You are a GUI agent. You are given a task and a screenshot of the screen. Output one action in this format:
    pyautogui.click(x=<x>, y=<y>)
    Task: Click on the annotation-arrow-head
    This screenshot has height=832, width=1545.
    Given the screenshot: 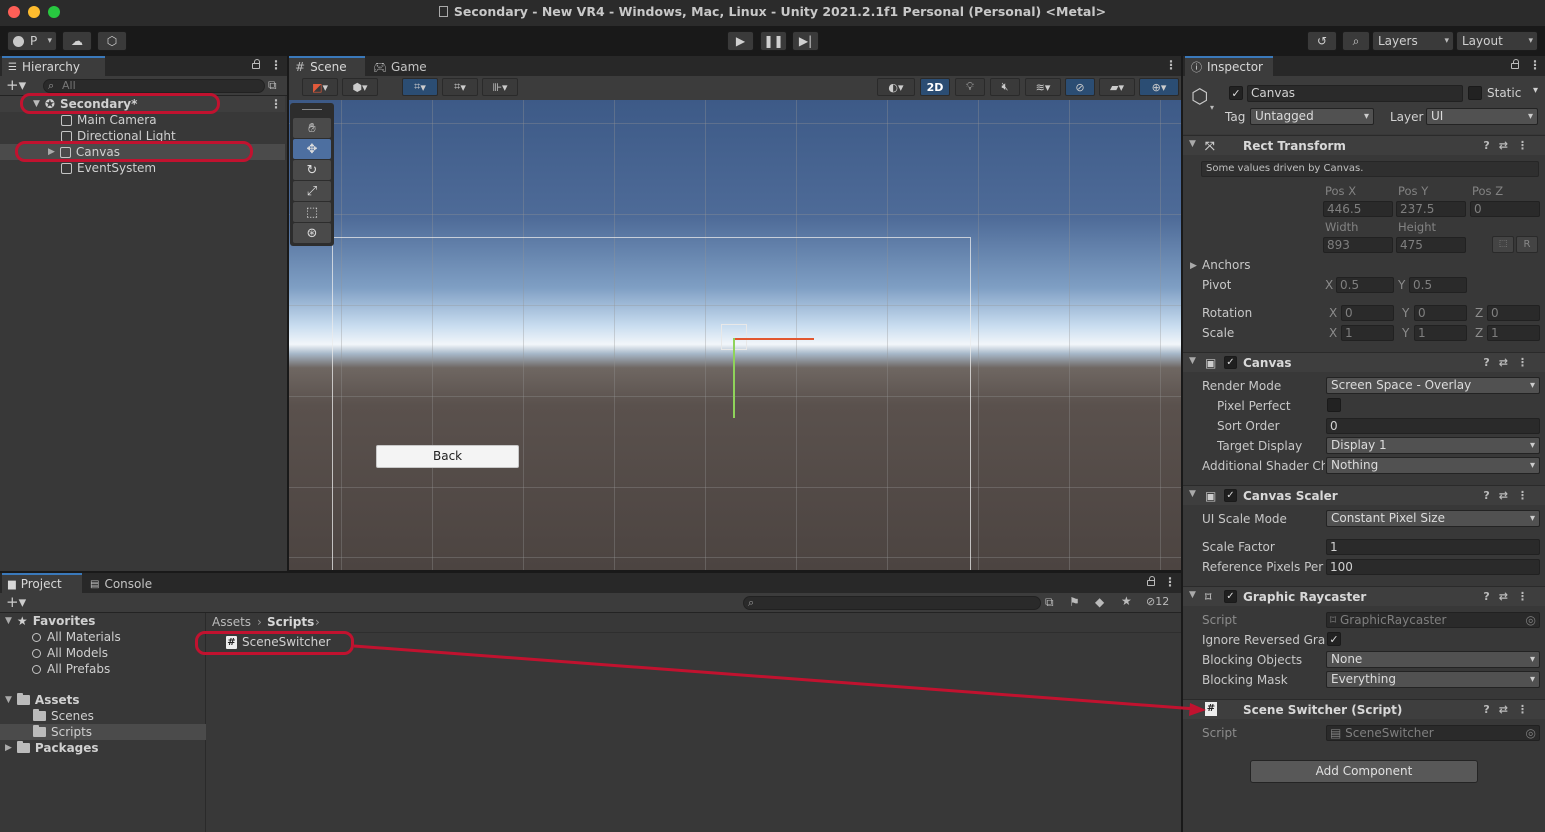 What is the action you would take?
    pyautogui.click(x=1197, y=709)
    